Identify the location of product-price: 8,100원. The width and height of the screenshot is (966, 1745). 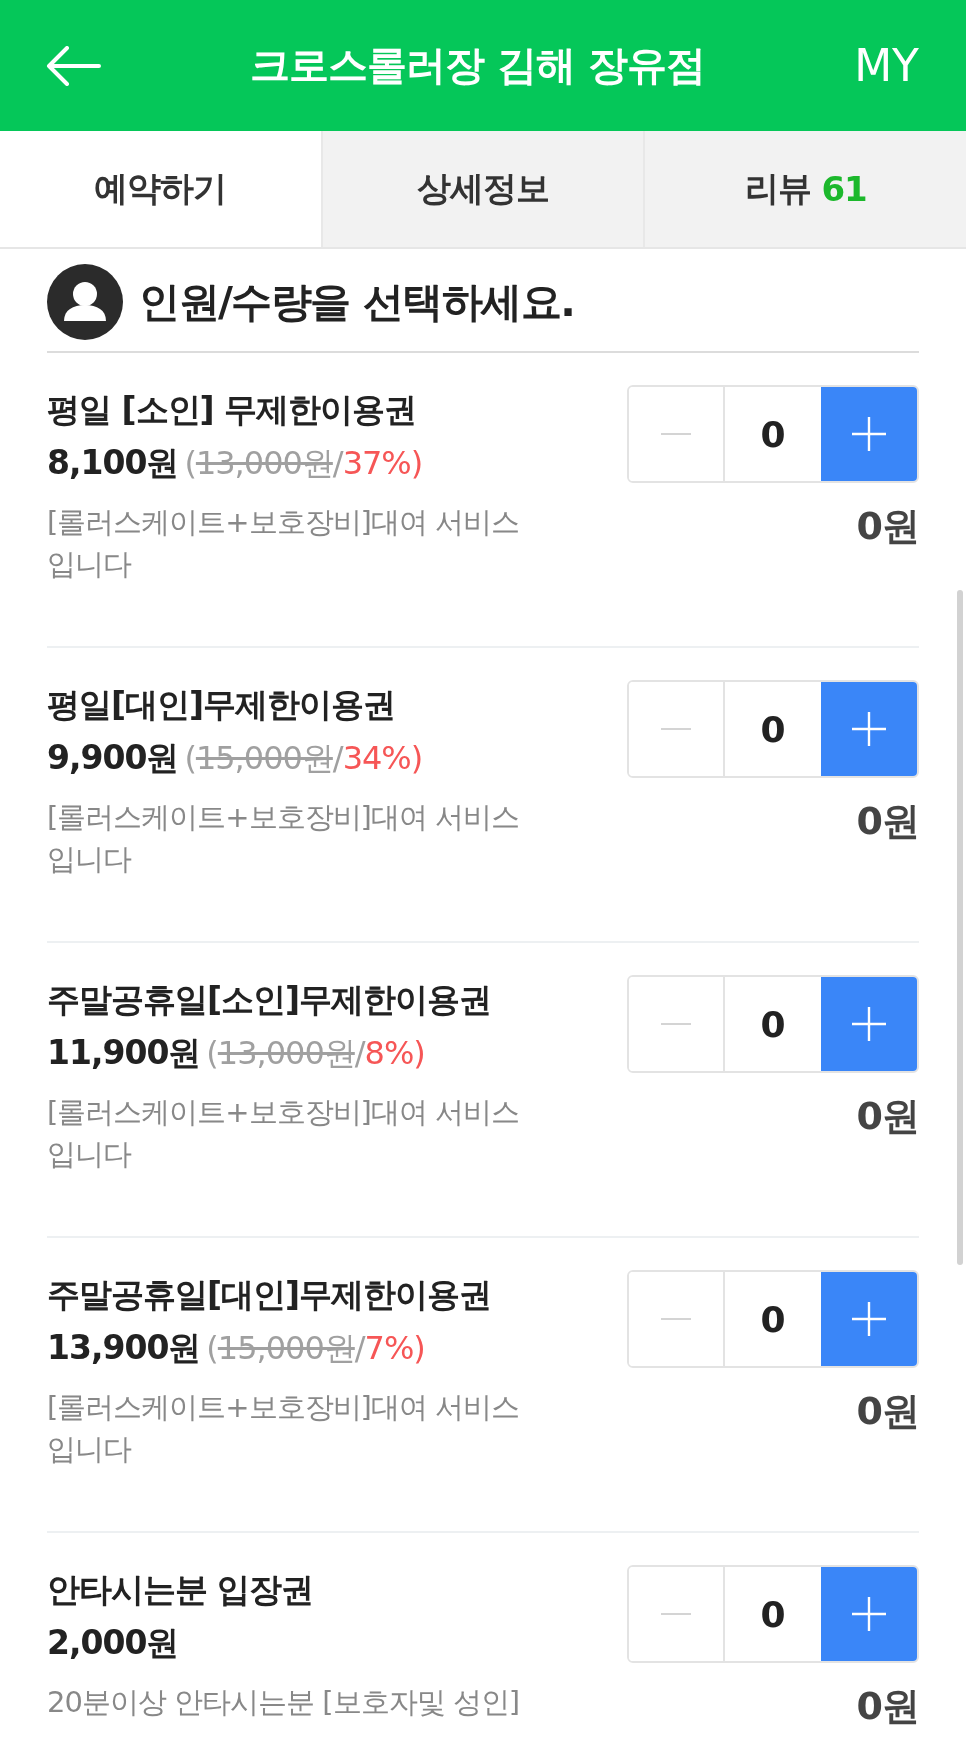
(113, 462).